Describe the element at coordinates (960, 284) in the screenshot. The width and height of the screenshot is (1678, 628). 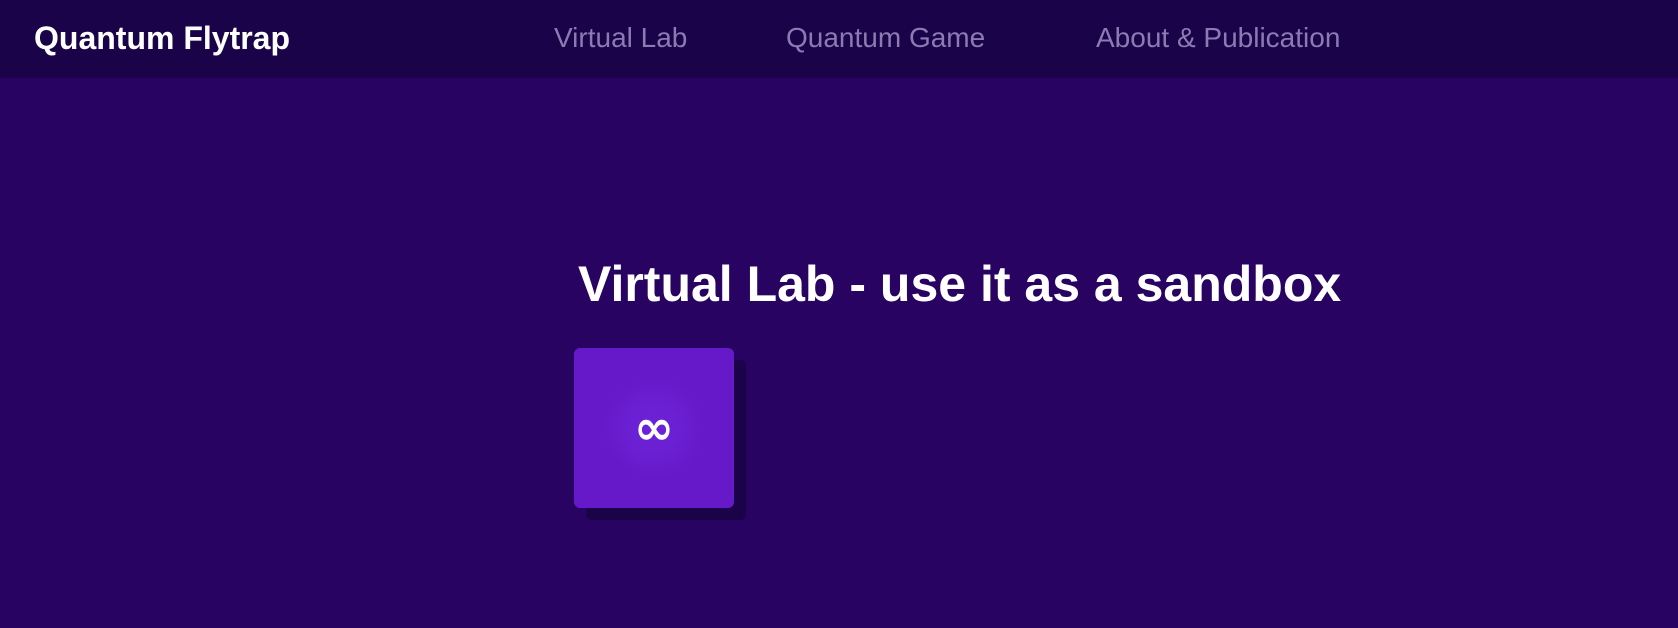
I see `page-title: Virtual Lab - use it as a sandbox` at that location.